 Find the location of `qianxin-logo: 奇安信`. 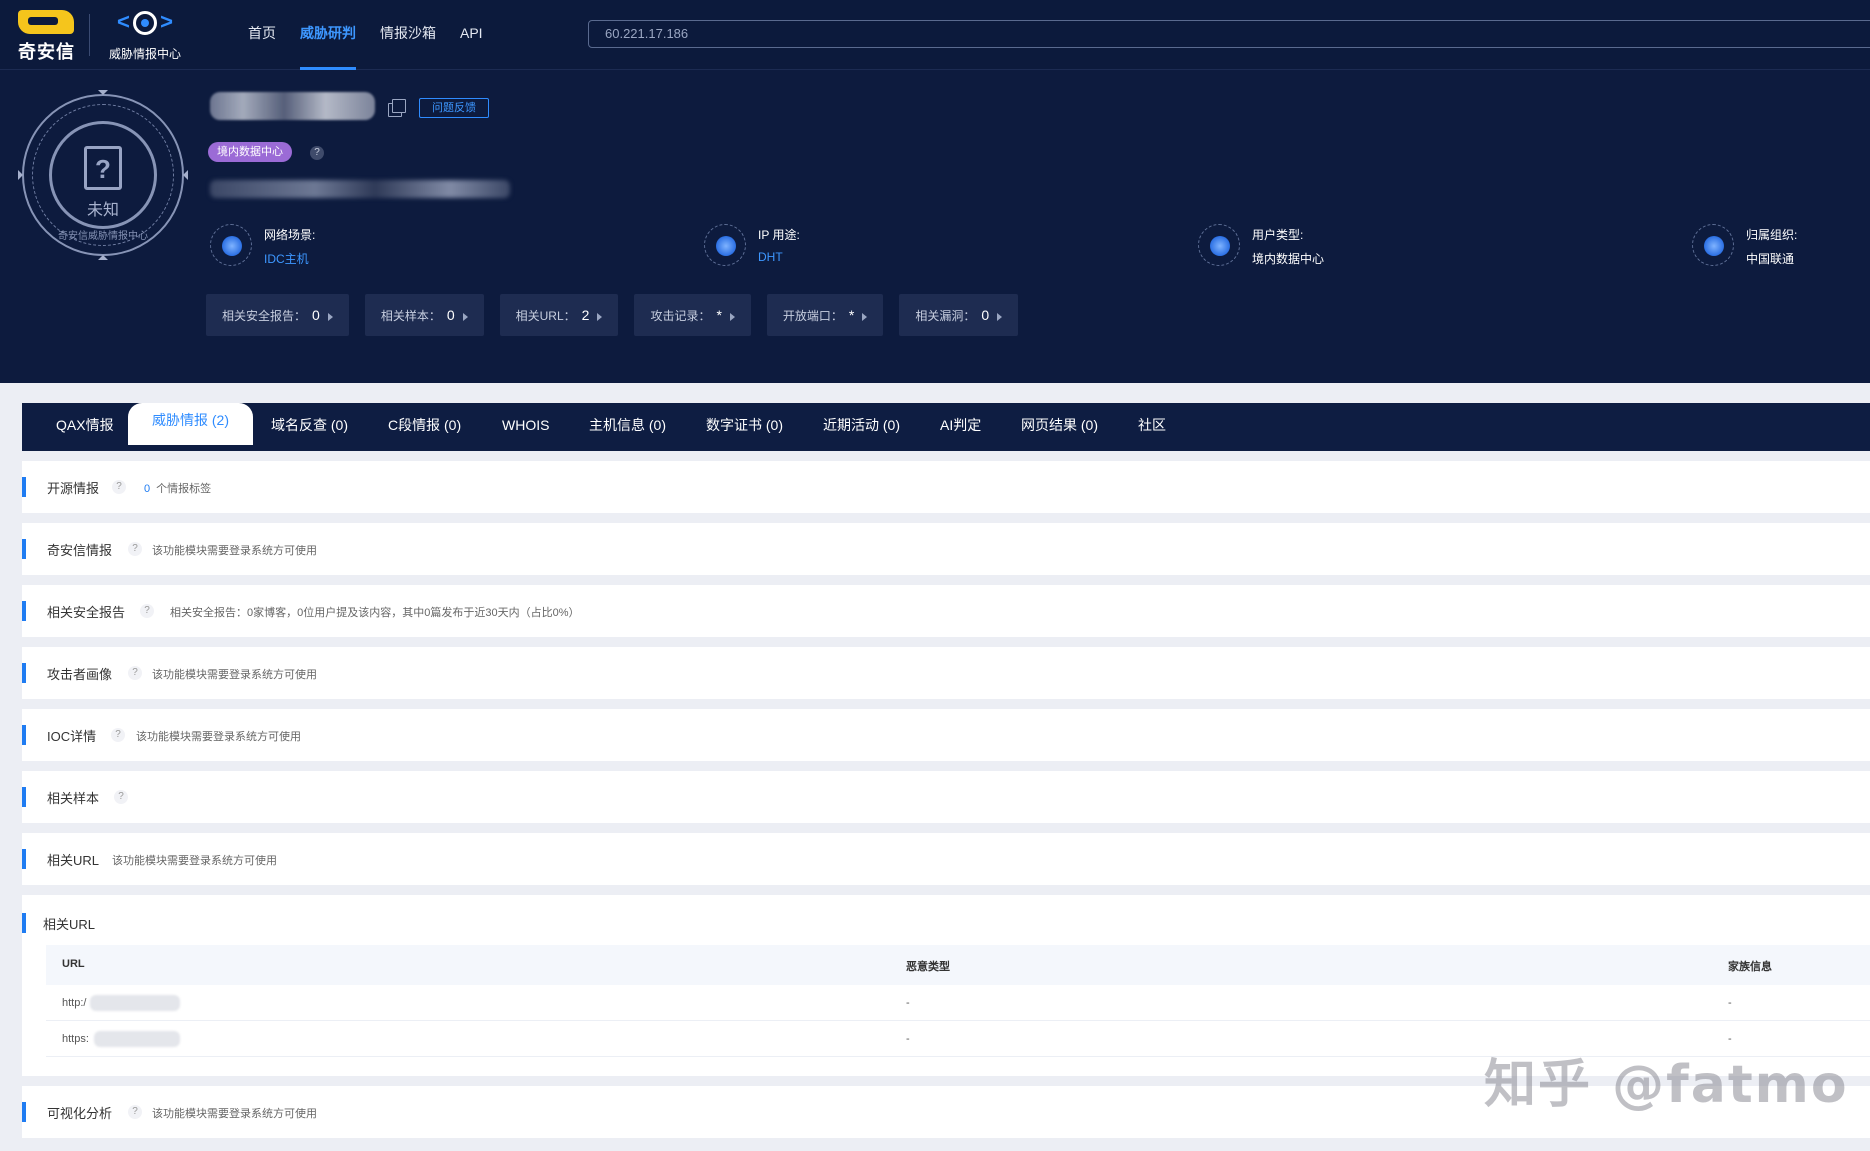

qianxin-logo: 奇安信 is located at coordinates (49, 36).